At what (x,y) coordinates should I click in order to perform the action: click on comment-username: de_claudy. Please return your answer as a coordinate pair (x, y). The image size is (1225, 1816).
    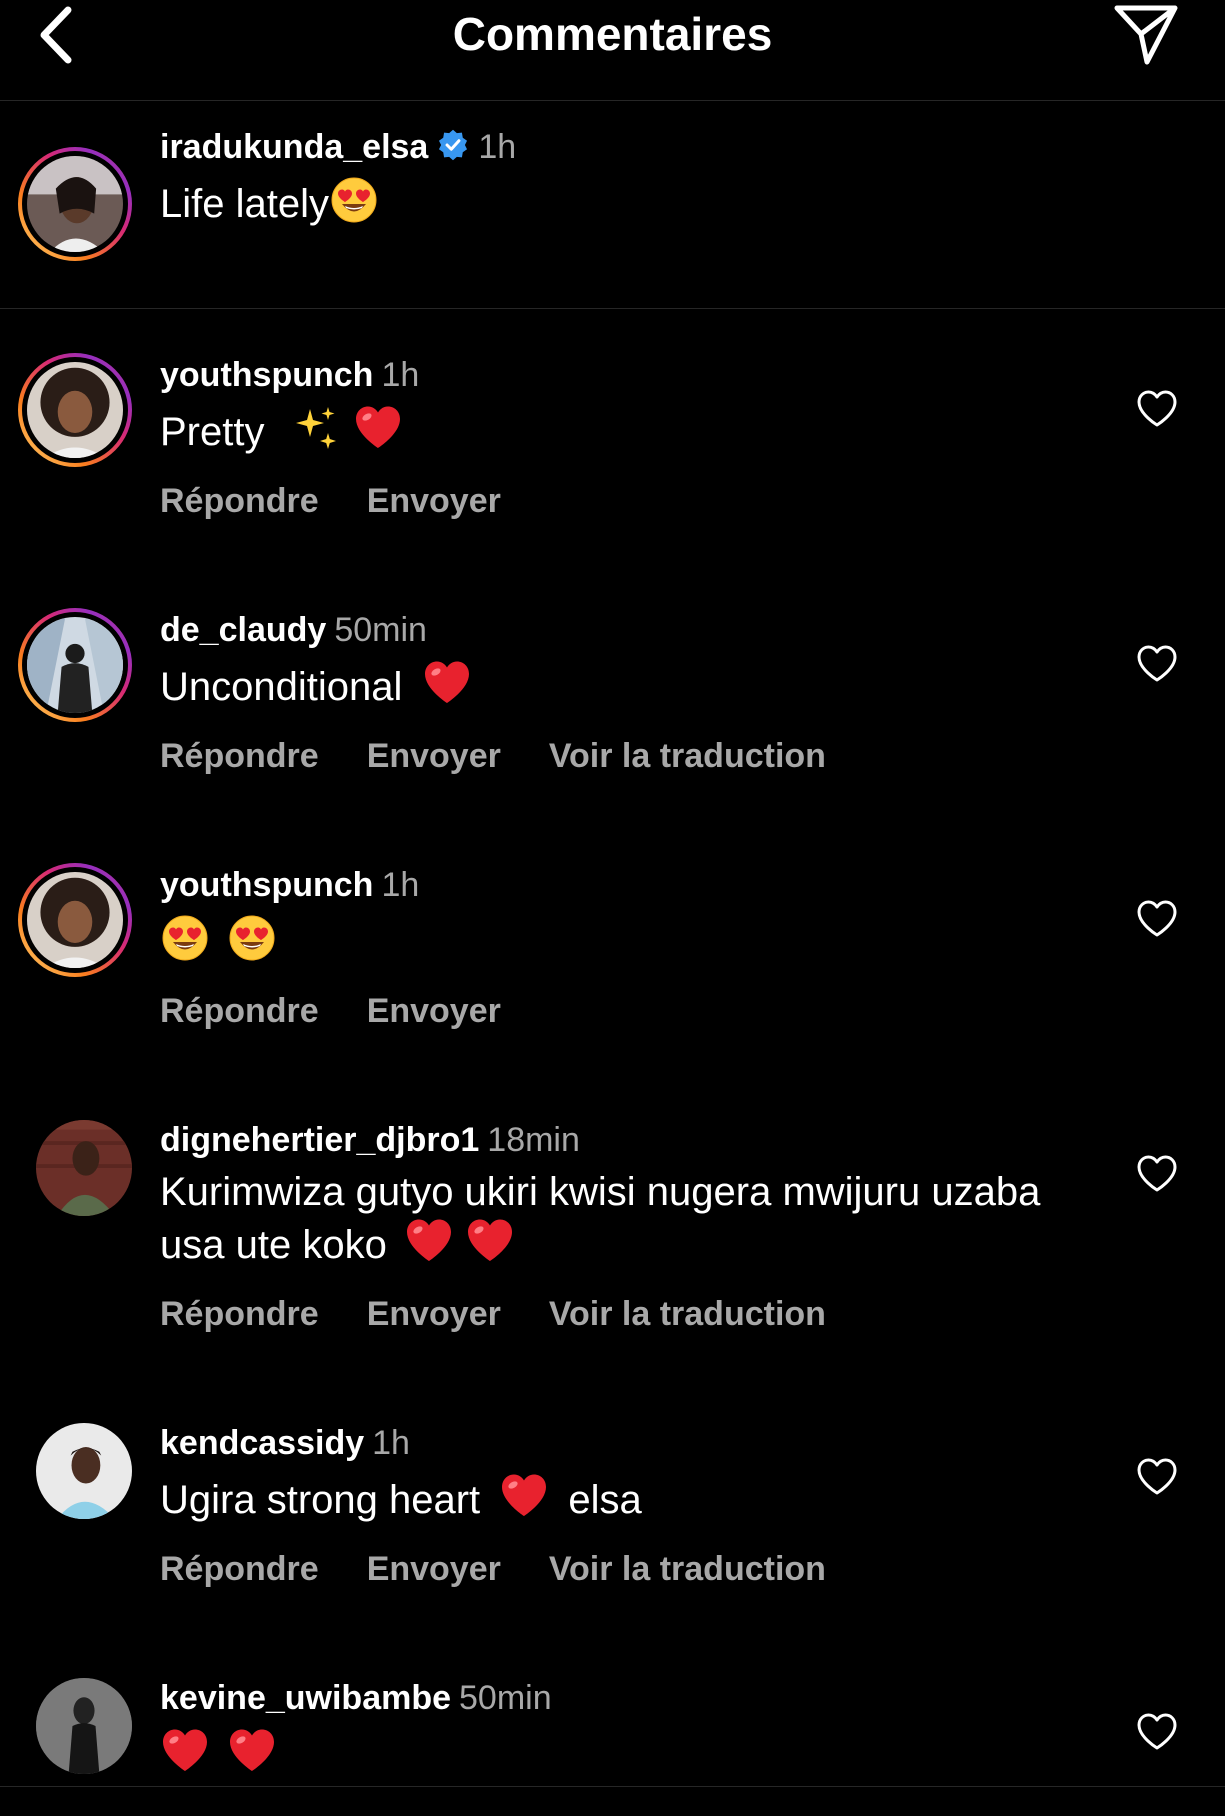
    Looking at the image, I should click on (243, 630).